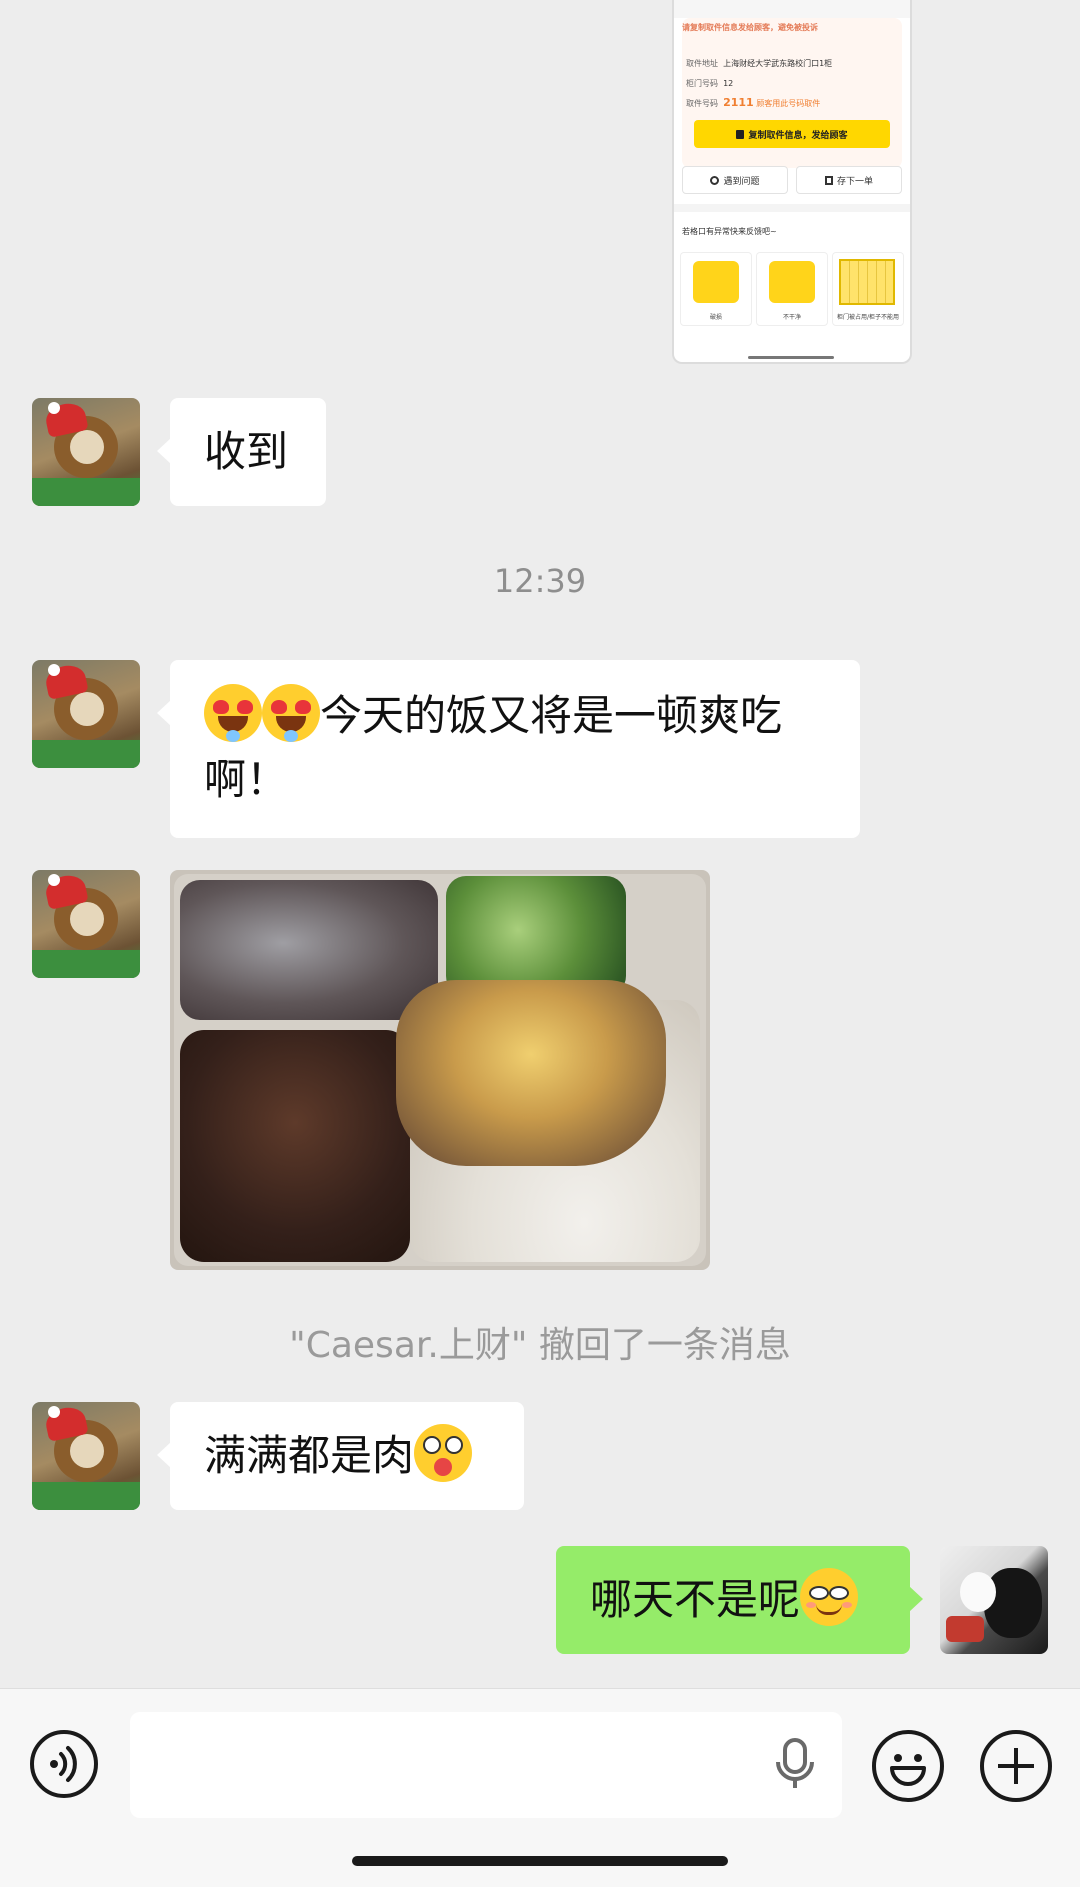 The height and width of the screenshot is (1887, 1080). Describe the element at coordinates (540, 581) in the screenshot. I see `timestamp: 12:39` at that location.